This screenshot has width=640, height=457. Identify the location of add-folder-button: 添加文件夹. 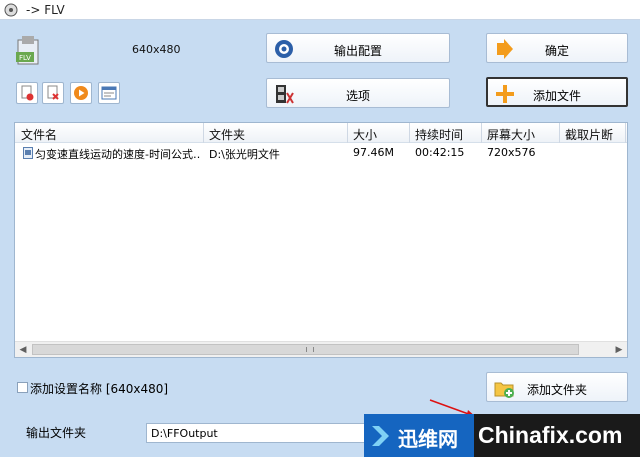
(557, 387).